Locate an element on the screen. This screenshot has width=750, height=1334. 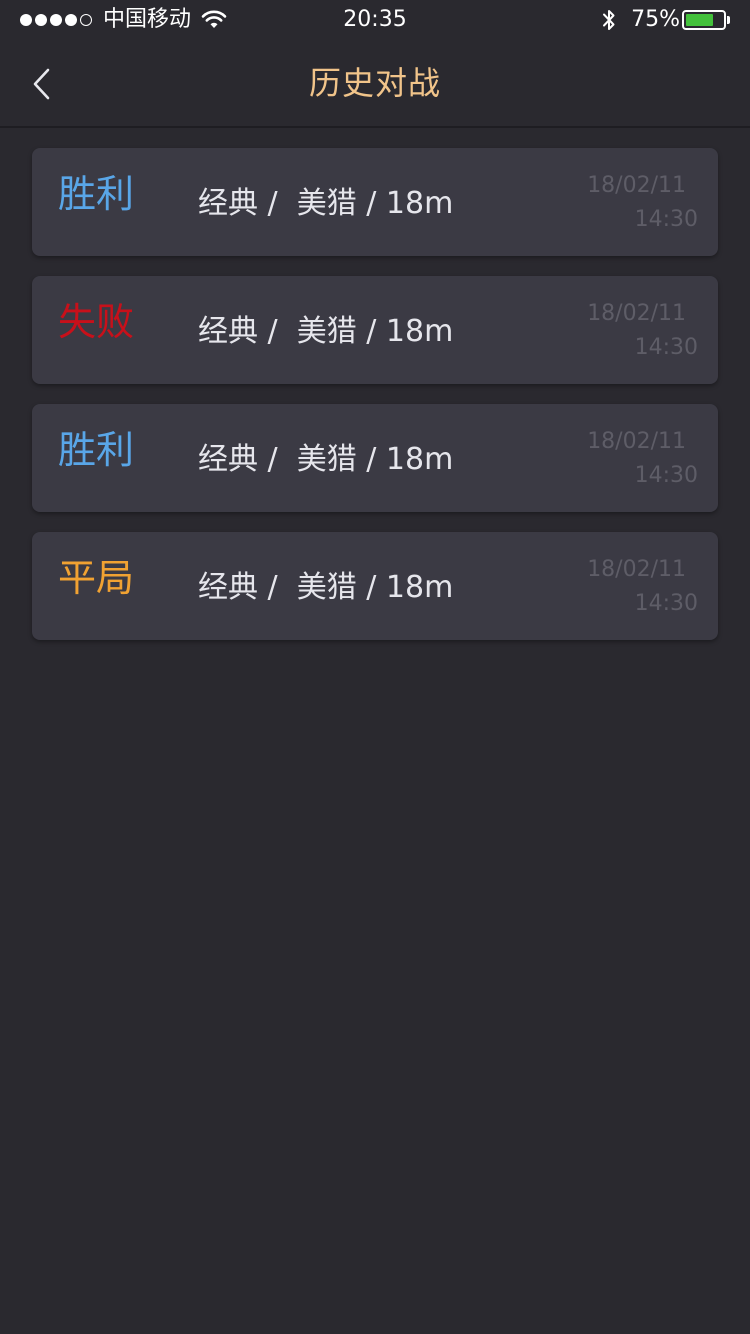
battery-fill is located at coordinates (699, 20).